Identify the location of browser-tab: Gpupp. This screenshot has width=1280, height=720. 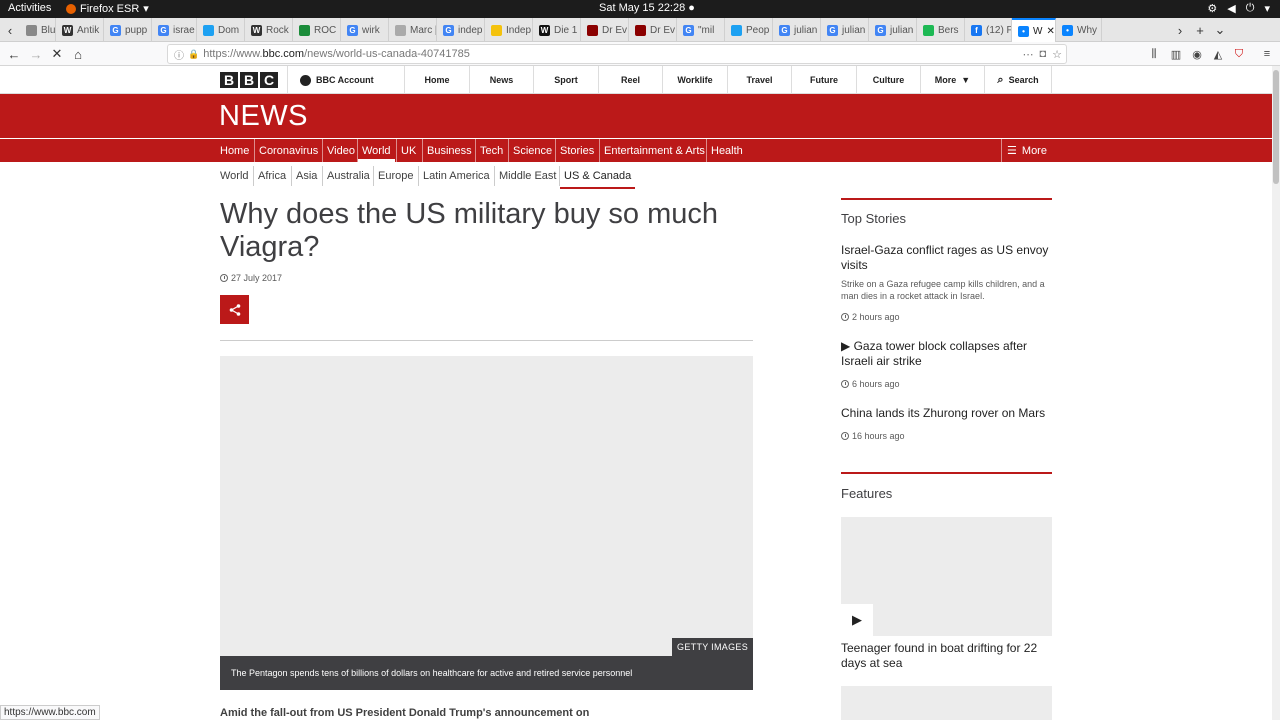
(128, 30).